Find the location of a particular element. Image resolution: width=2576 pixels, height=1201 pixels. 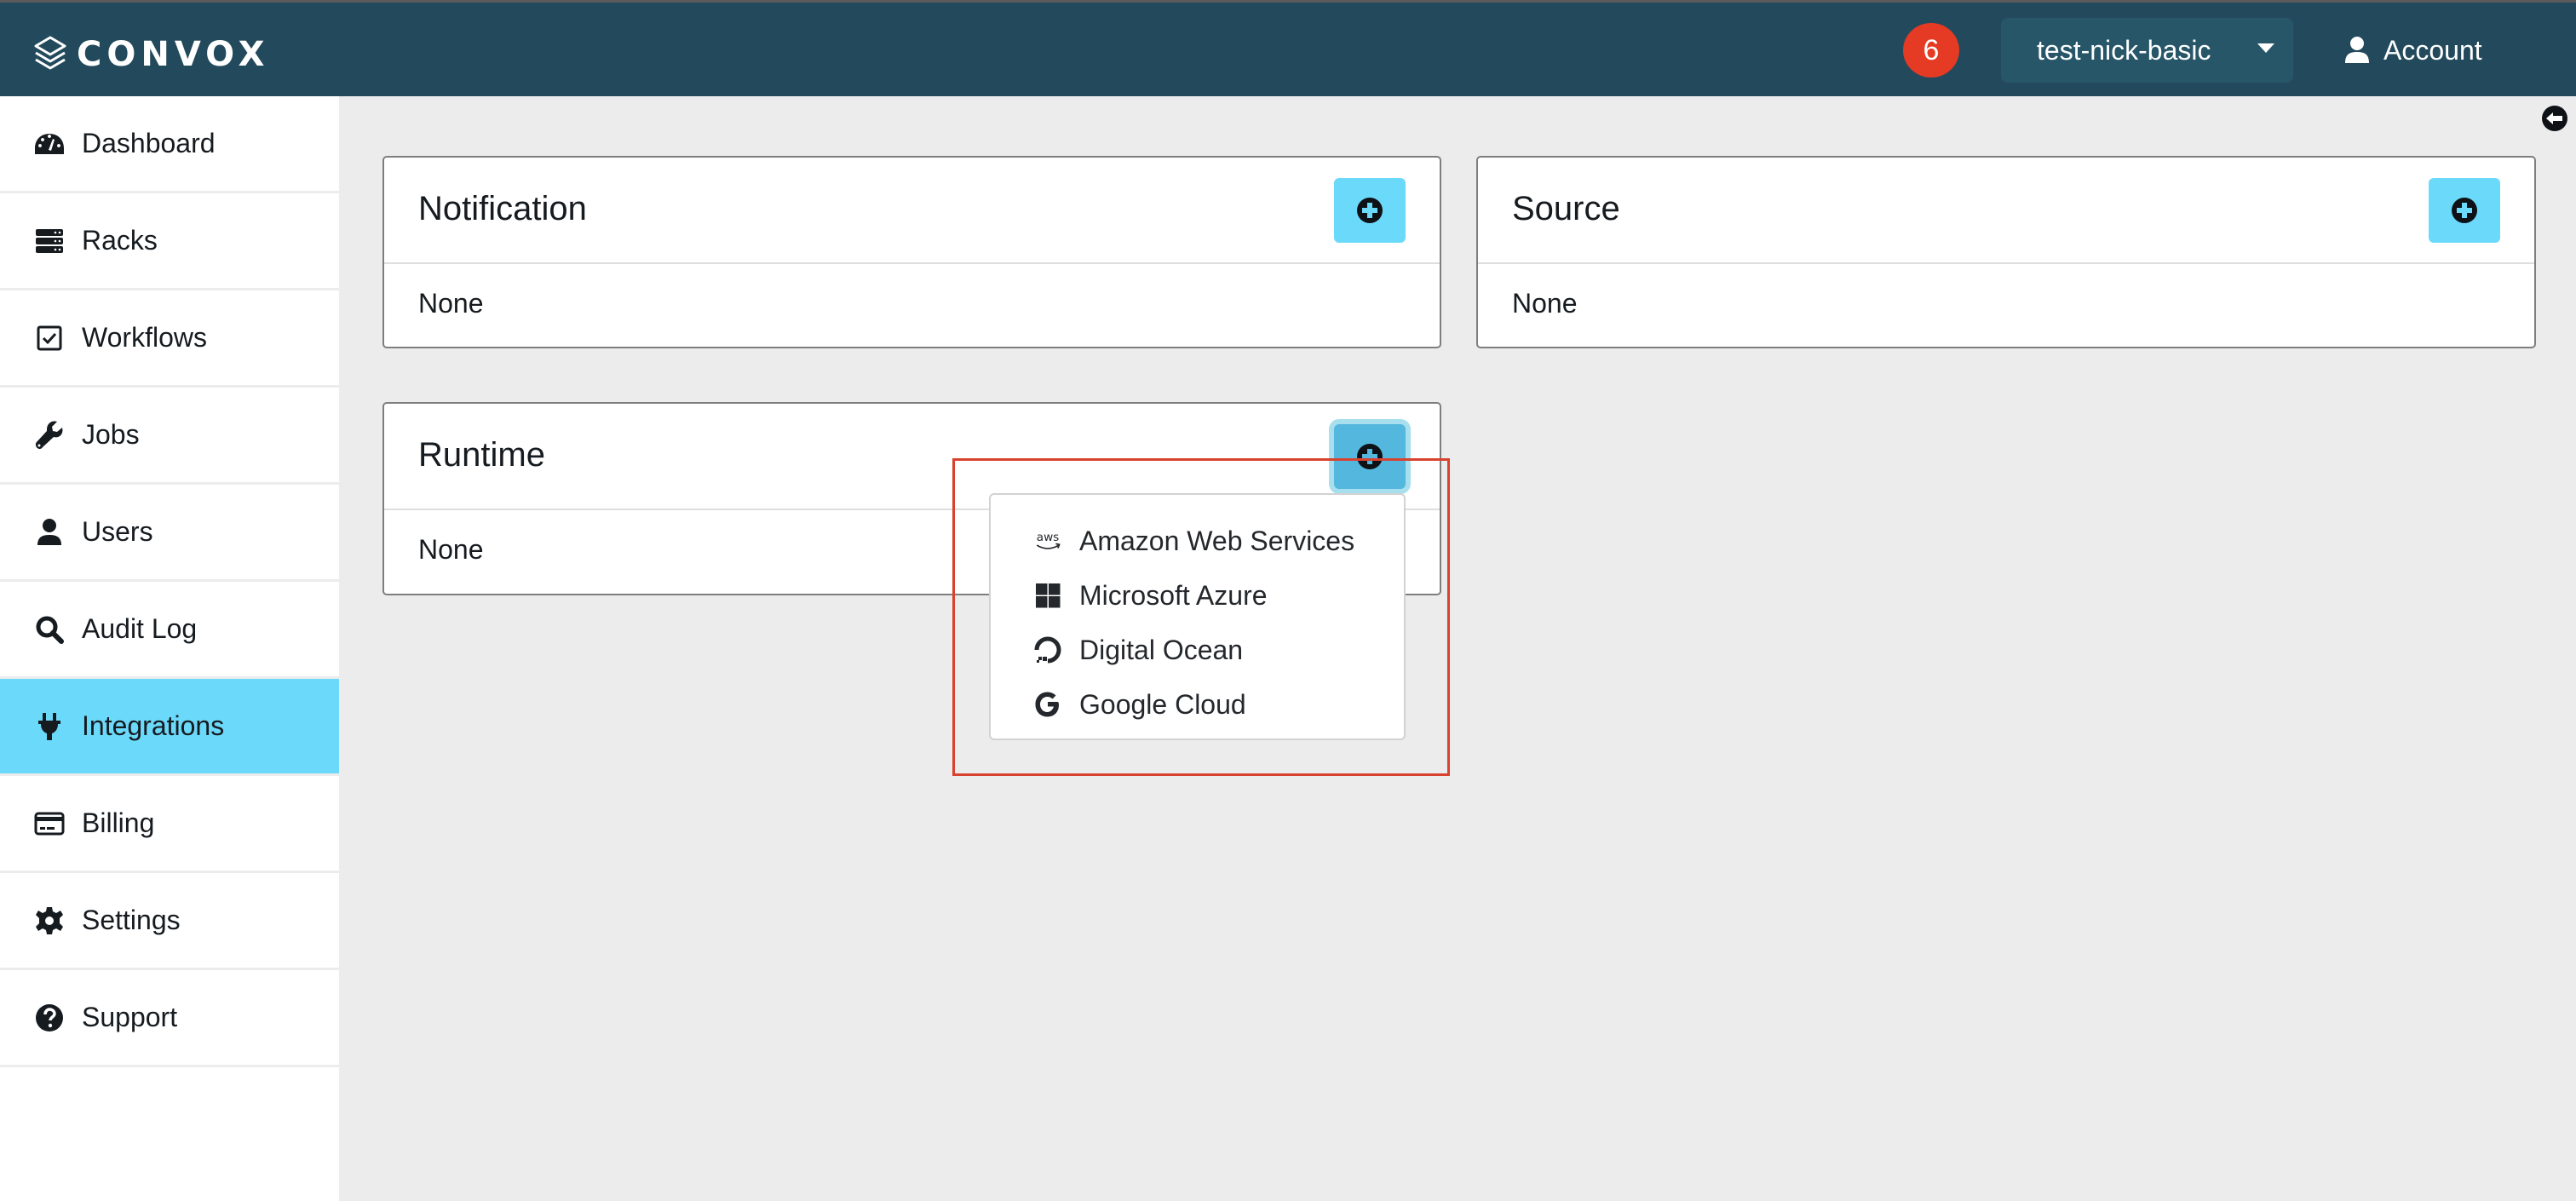

server-icon is located at coordinates (49, 241).